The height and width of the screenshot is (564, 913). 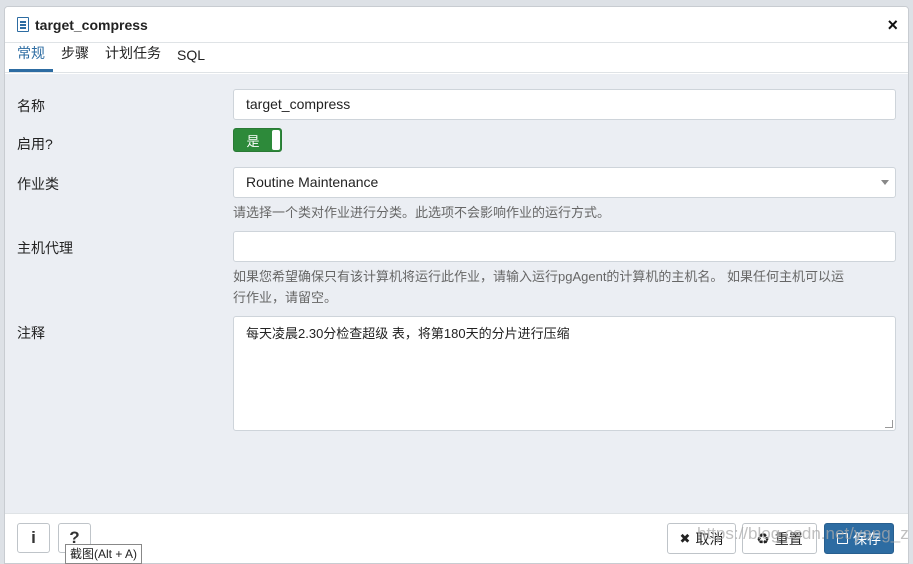 What do you see at coordinates (23, 24) in the screenshot?
I see `document-icon` at bounding box center [23, 24].